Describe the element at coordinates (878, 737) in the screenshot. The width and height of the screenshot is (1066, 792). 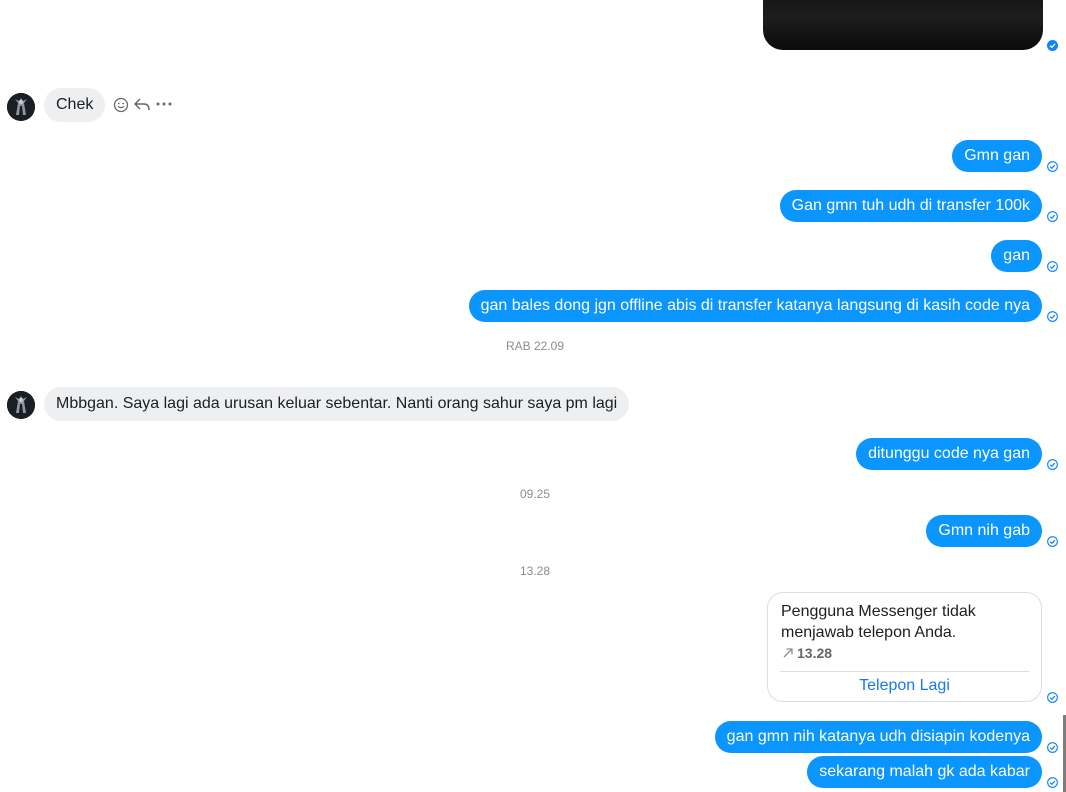
I see `outgoing-message: gan gmn nih katanya udh disiapin kodenya` at that location.